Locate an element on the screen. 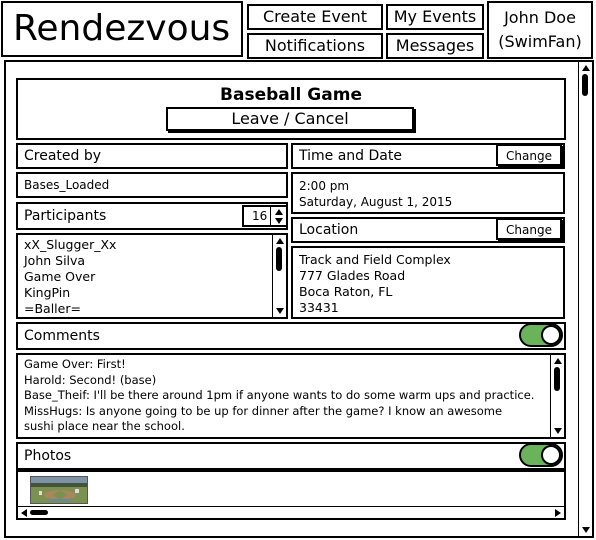 This screenshot has width=596, height=540. event-title: Baseball Game is located at coordinates (291, 95).